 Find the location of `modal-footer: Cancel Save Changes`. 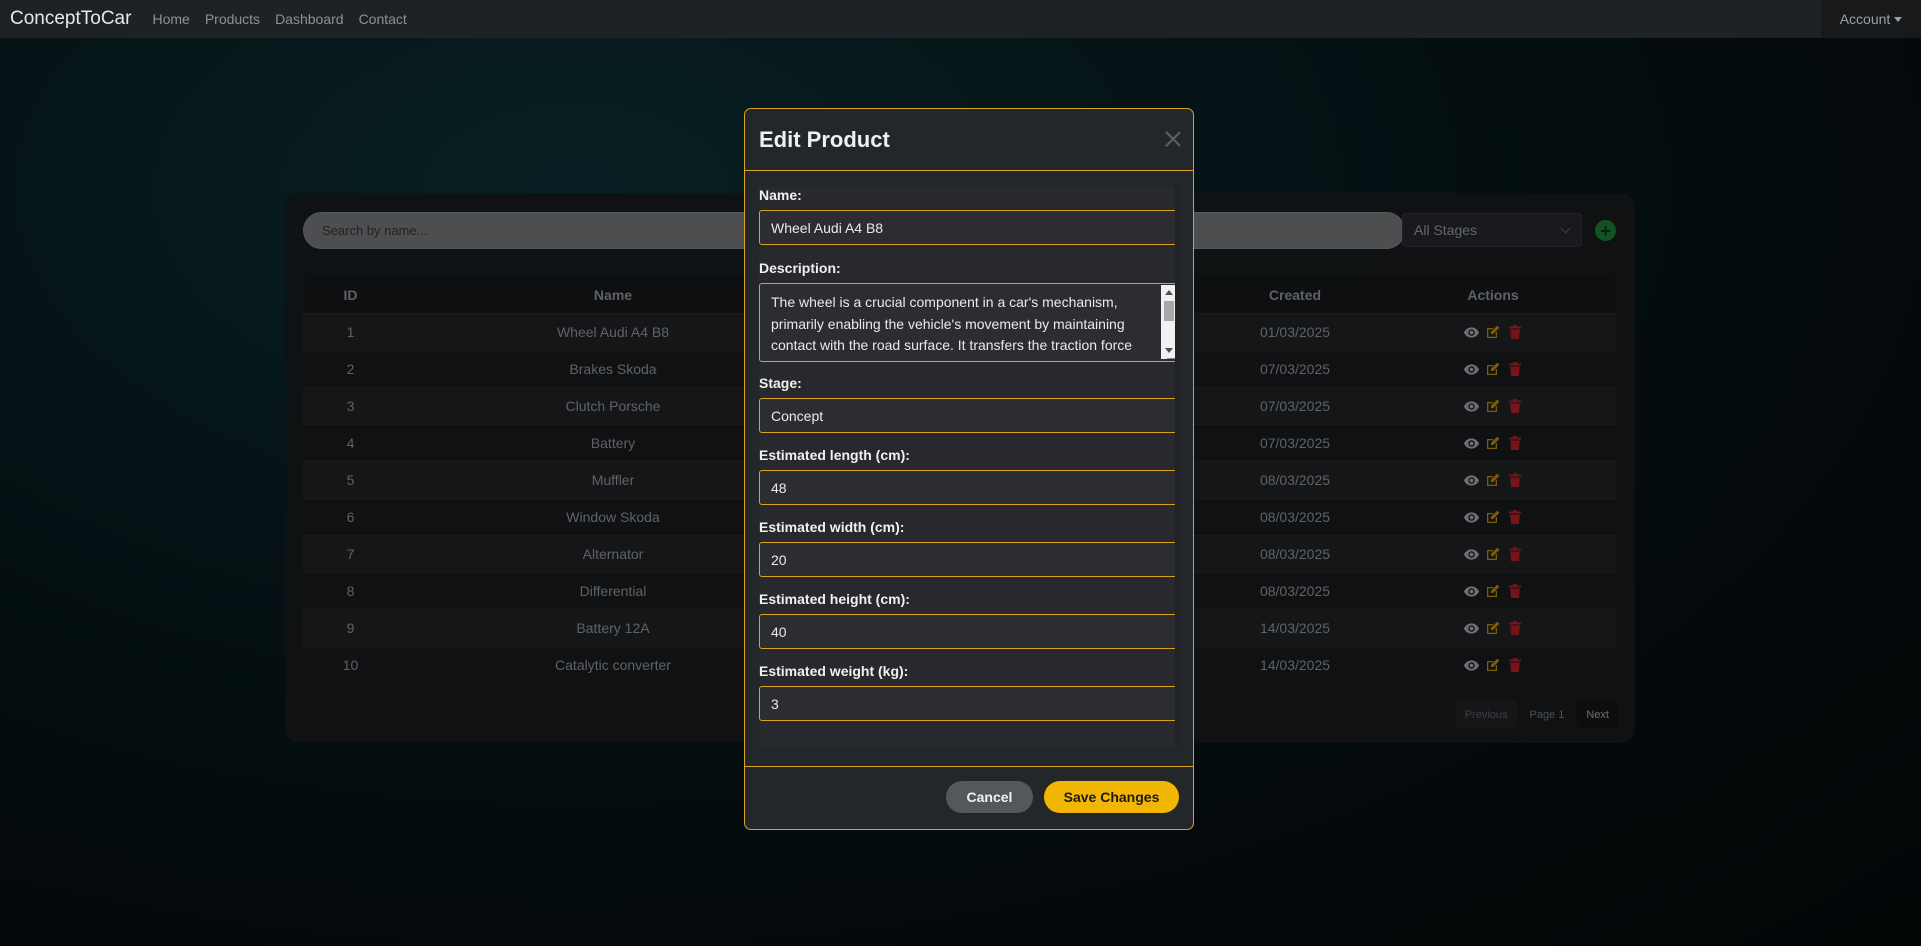

modal-footer: Cancel Save Changes is located at coordinates (969, 797).